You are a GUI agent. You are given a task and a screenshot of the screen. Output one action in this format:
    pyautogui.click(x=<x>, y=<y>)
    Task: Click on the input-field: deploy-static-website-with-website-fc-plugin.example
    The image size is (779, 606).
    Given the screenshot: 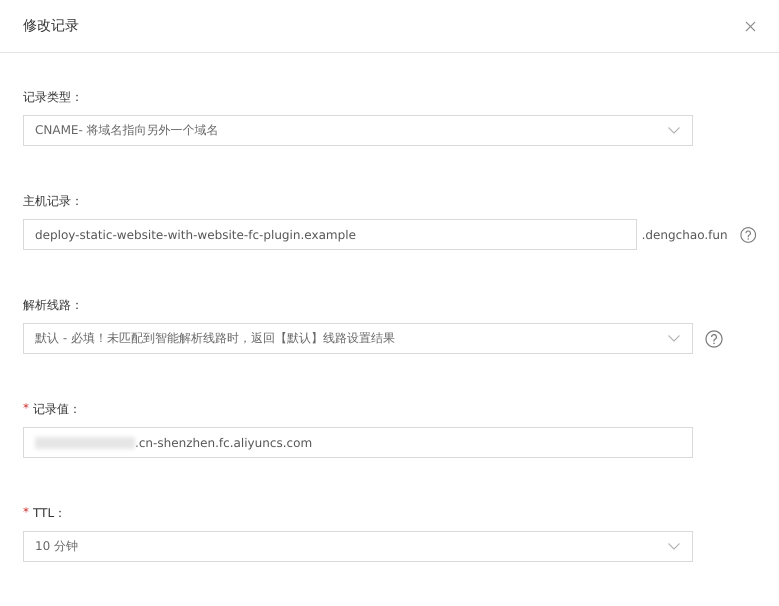 What is the action you would take?
    pyautogui.click(x=330, y=234)
    